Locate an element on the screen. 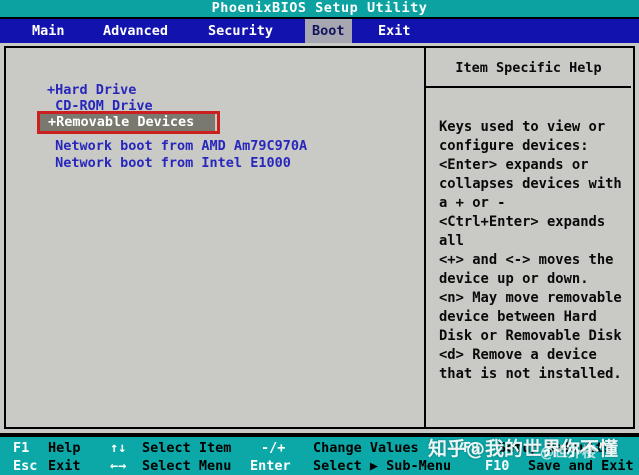 The height and width of the screenshot is (475, 639). key-f9-label: Setup Defaults is located at coordinates (555, 448).